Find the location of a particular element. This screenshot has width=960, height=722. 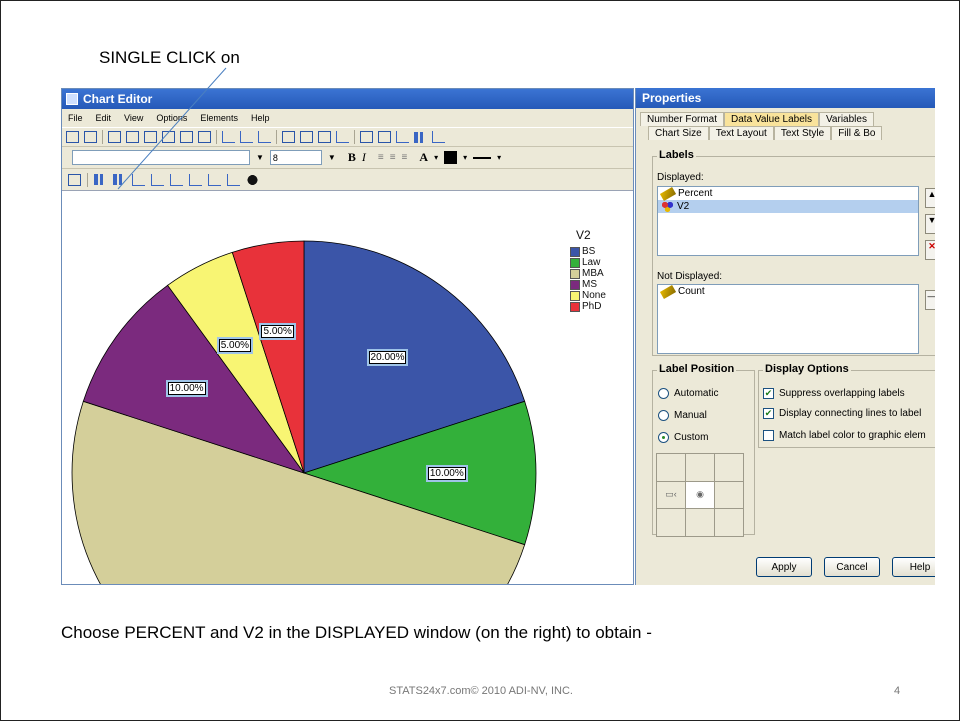

data-label-ms: 10.00% is located at coordinates (186, 389).